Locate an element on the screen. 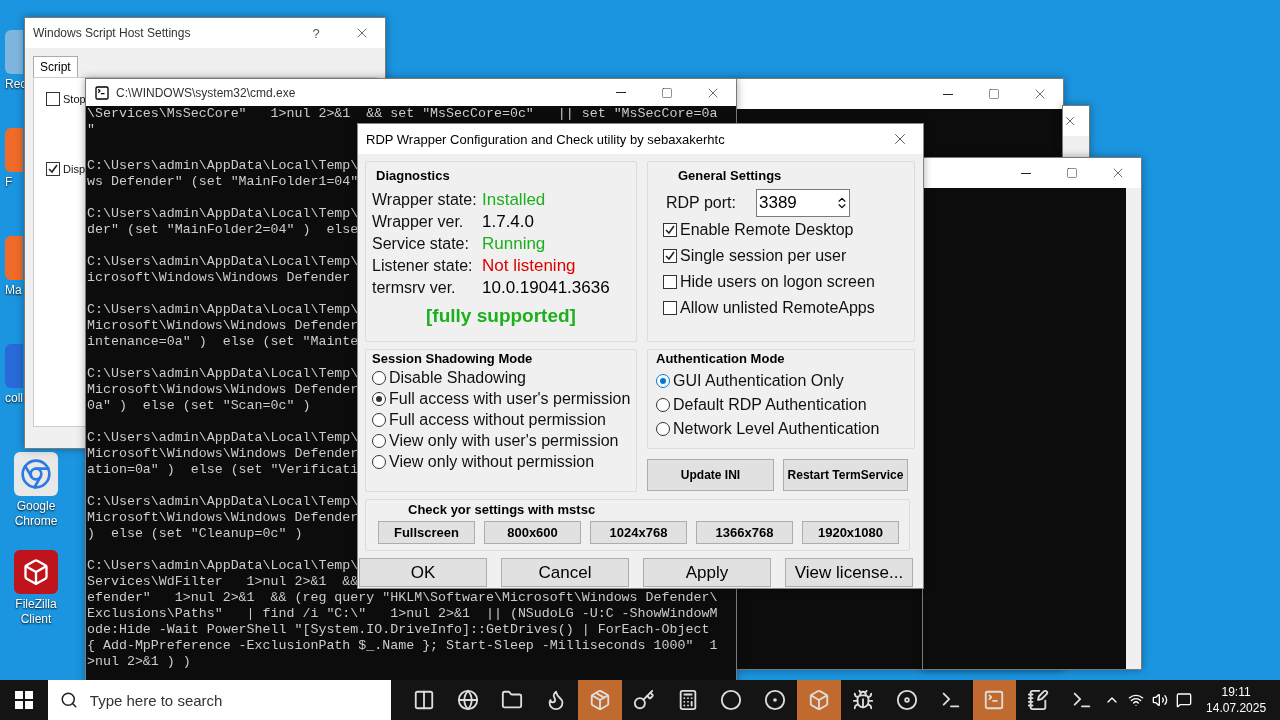  scrollbar is located at coordinates (1133, 428).